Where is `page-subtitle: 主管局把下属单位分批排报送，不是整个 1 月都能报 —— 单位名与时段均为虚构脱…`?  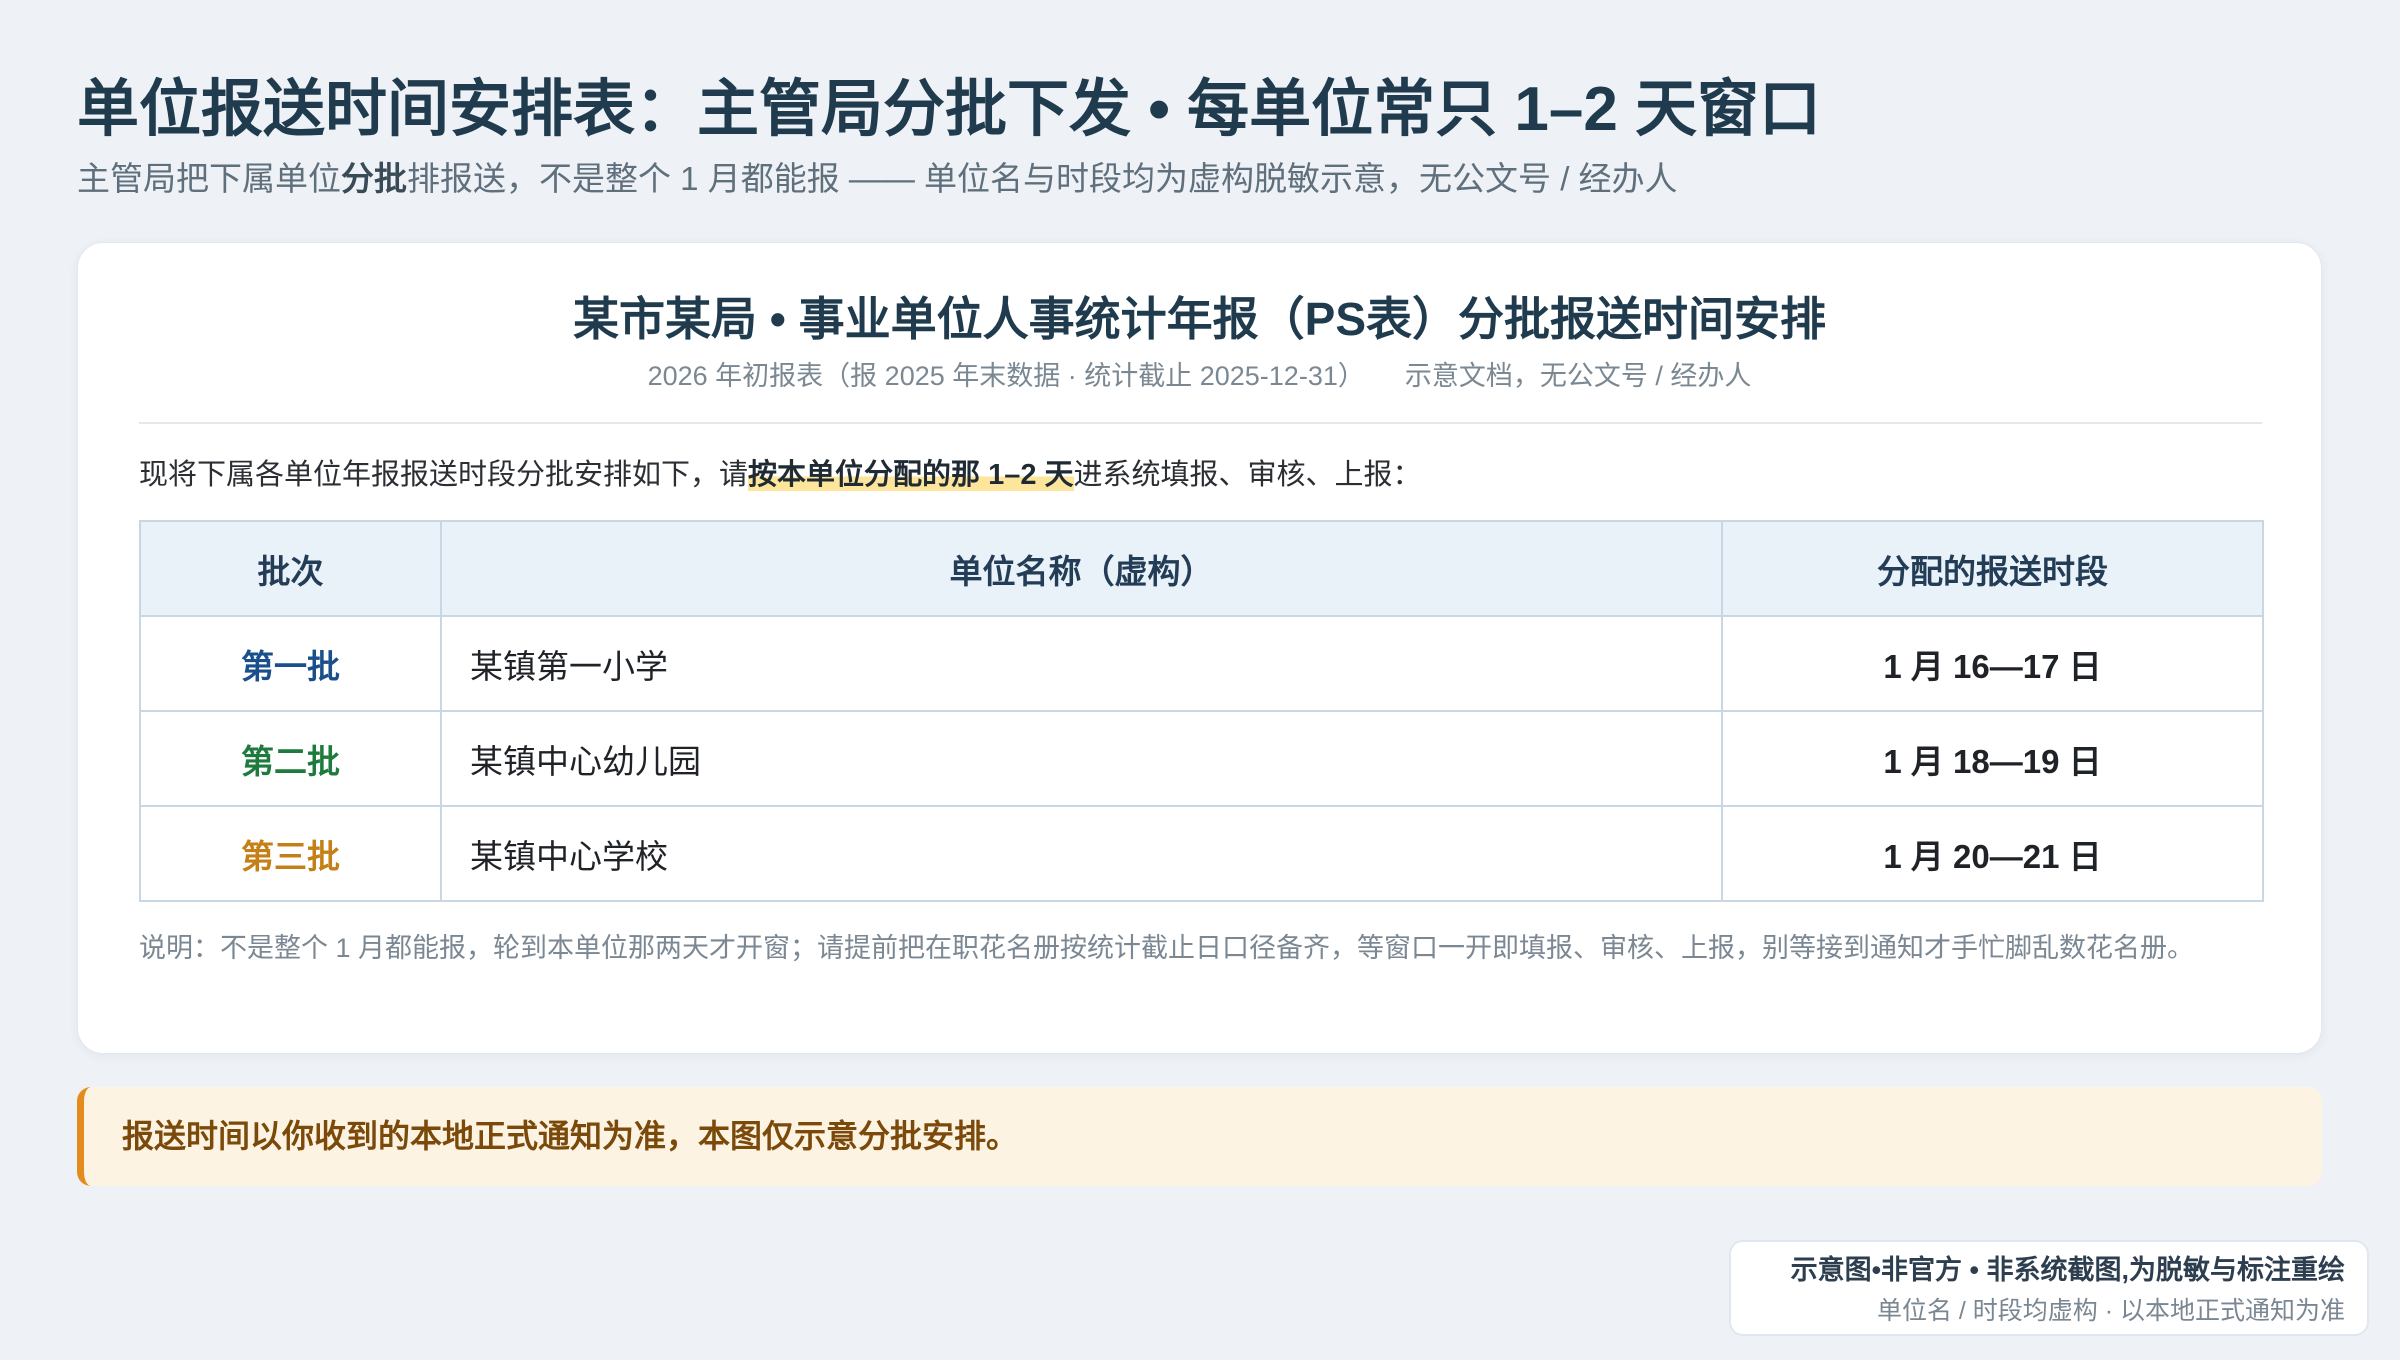 page-subtitle: 主管局把下属单位分批排报送，不是整个 1 月都能报 —— 单位名与时段均为虚构脱… is located at coordinates (877, 179).